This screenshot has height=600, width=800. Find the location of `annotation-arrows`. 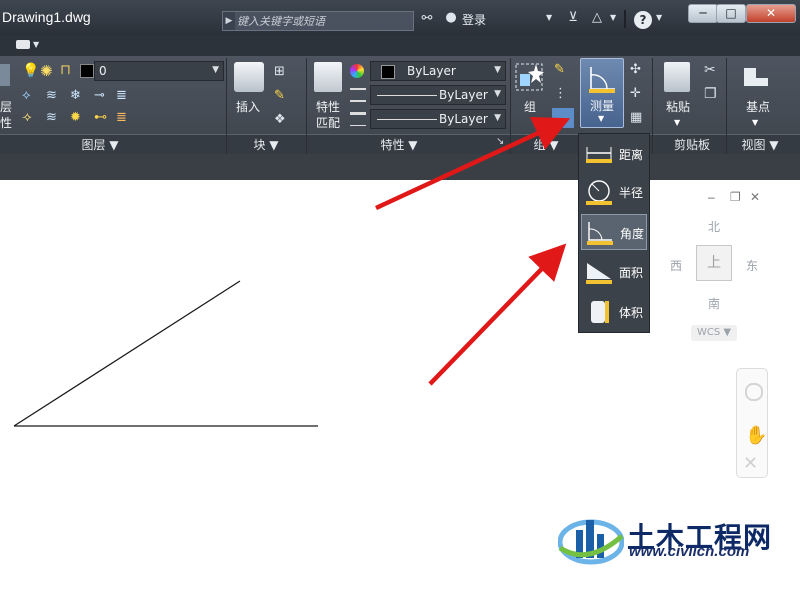

annotation-arrows is located at coordinates (473, 251).